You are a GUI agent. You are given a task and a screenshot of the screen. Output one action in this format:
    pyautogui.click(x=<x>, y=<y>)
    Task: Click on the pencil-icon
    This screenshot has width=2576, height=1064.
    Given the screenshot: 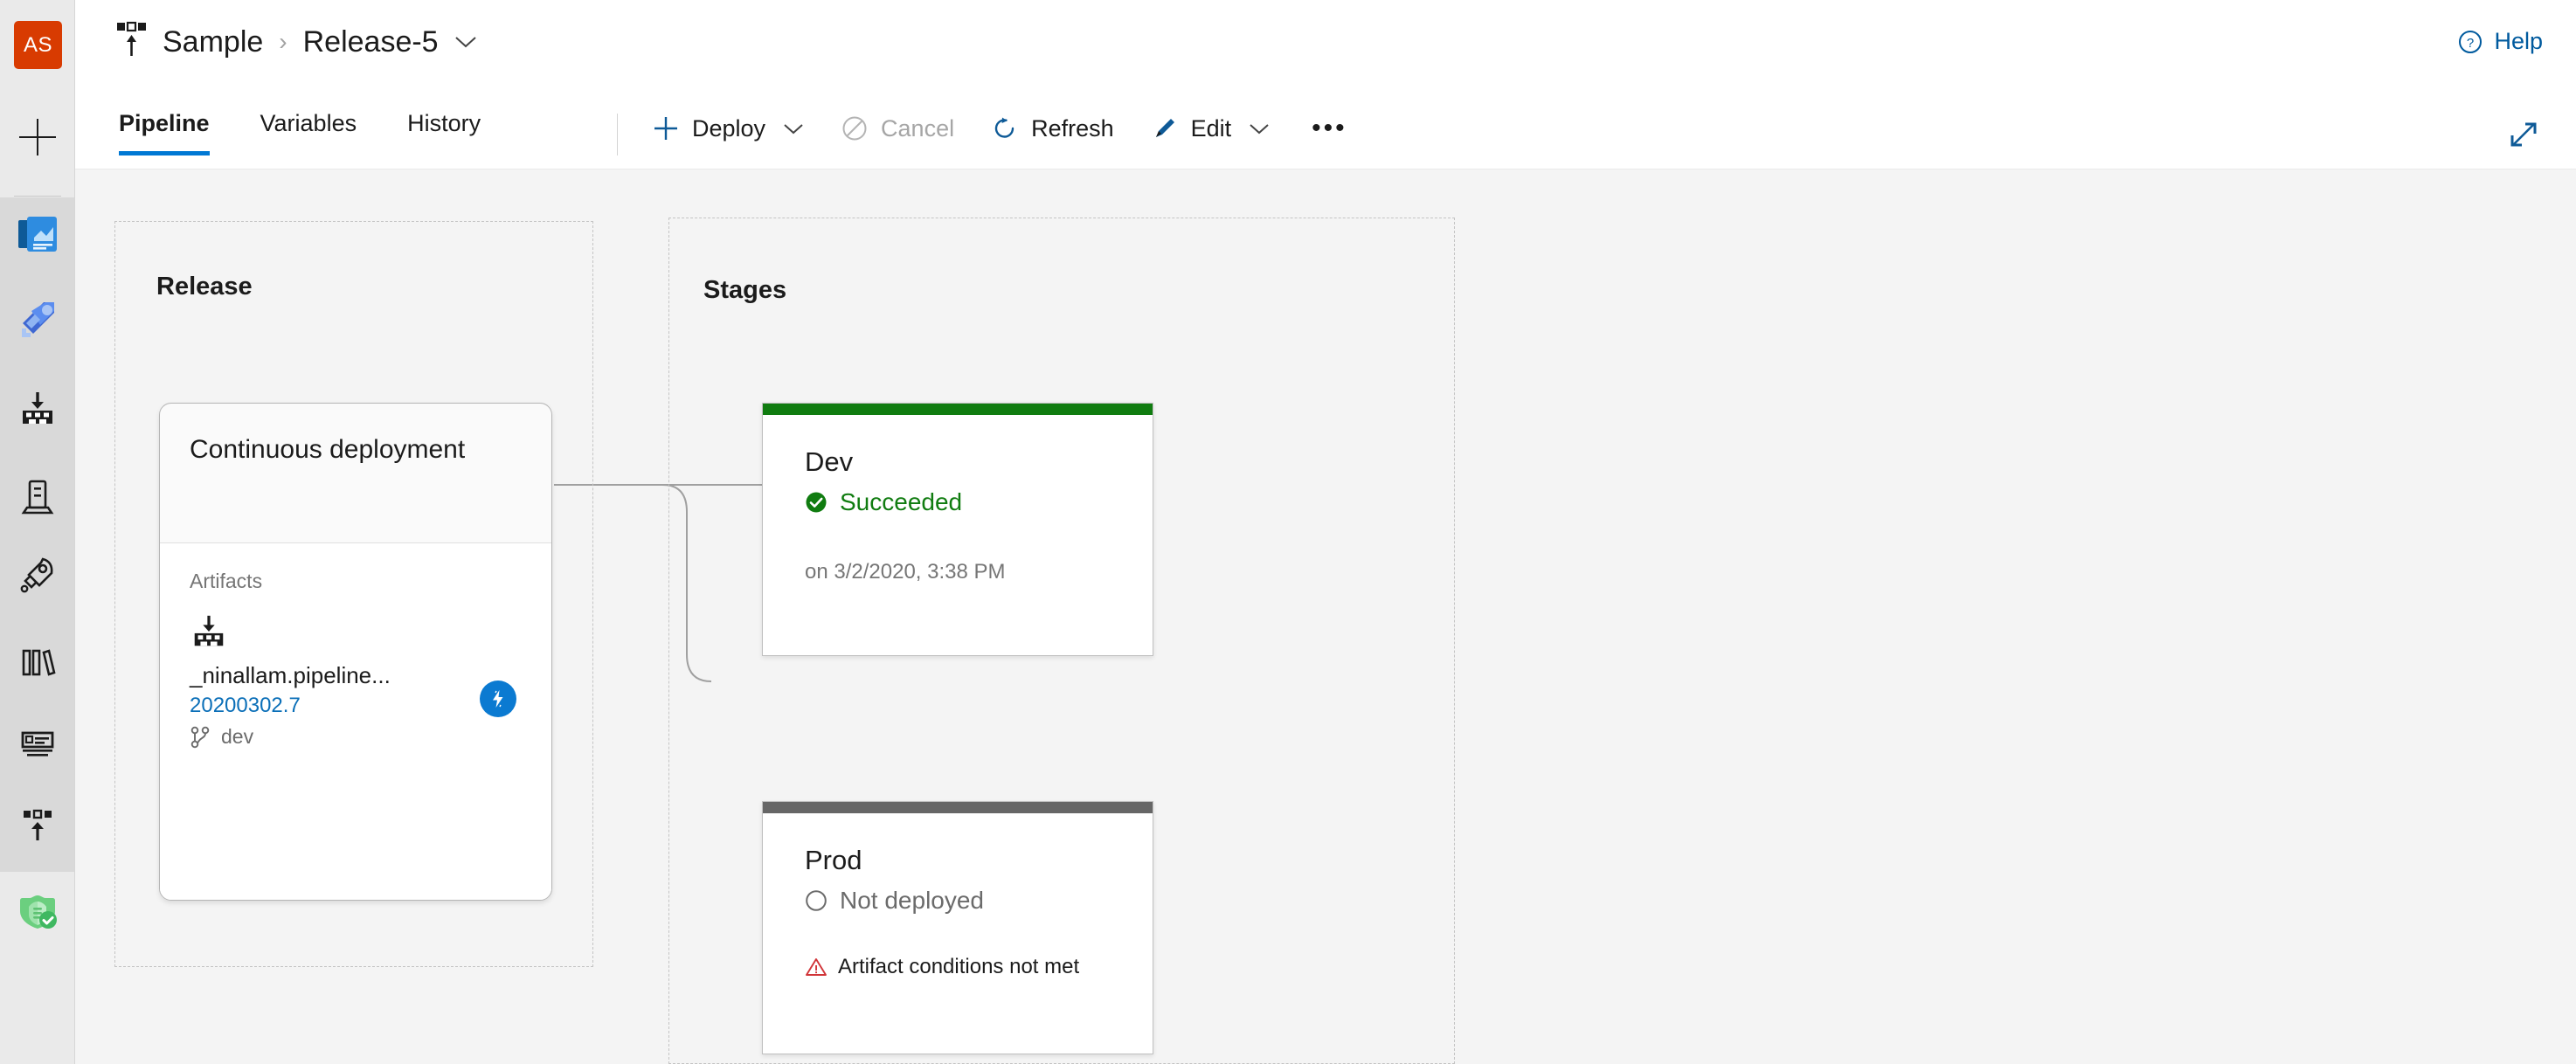 What is the action you would take?
    pyautogui.click(x=1164, y=128)
    